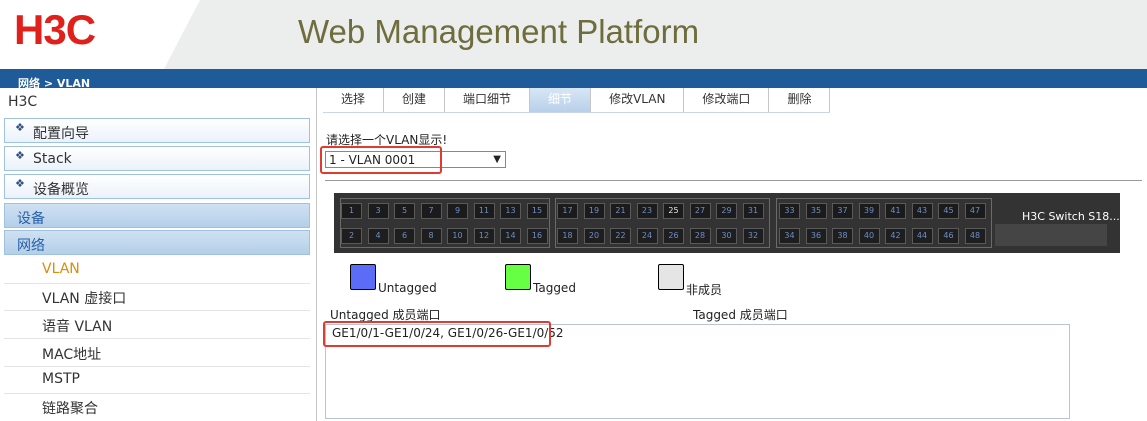 Image resolution: width=1147 pixels, height=421 pixels. I want to click on switch-port-17: 17, so click(567, 211).